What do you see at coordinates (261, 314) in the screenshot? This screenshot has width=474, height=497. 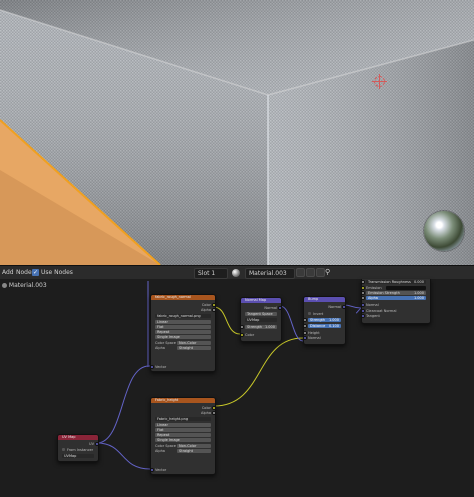 I see `space-dropdown: Tangent Space` at bounding box center [261, 314].